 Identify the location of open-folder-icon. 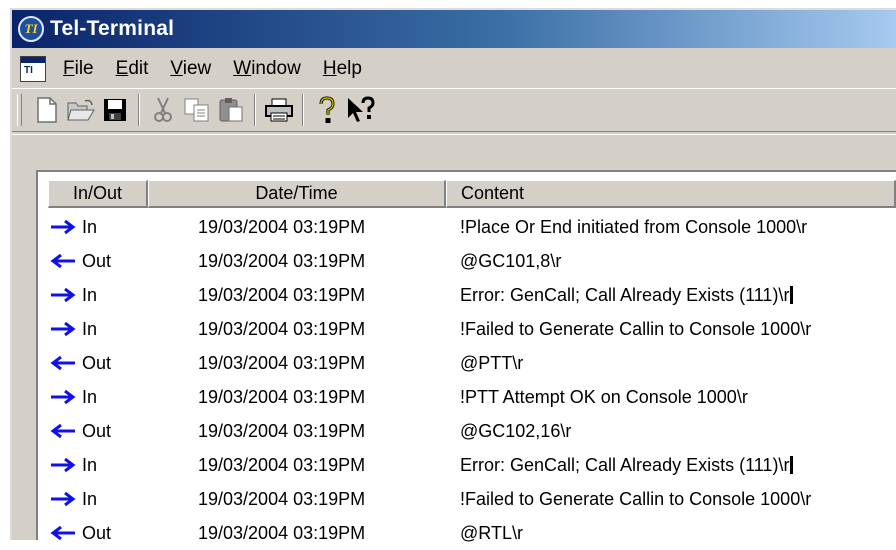
(81, 110).